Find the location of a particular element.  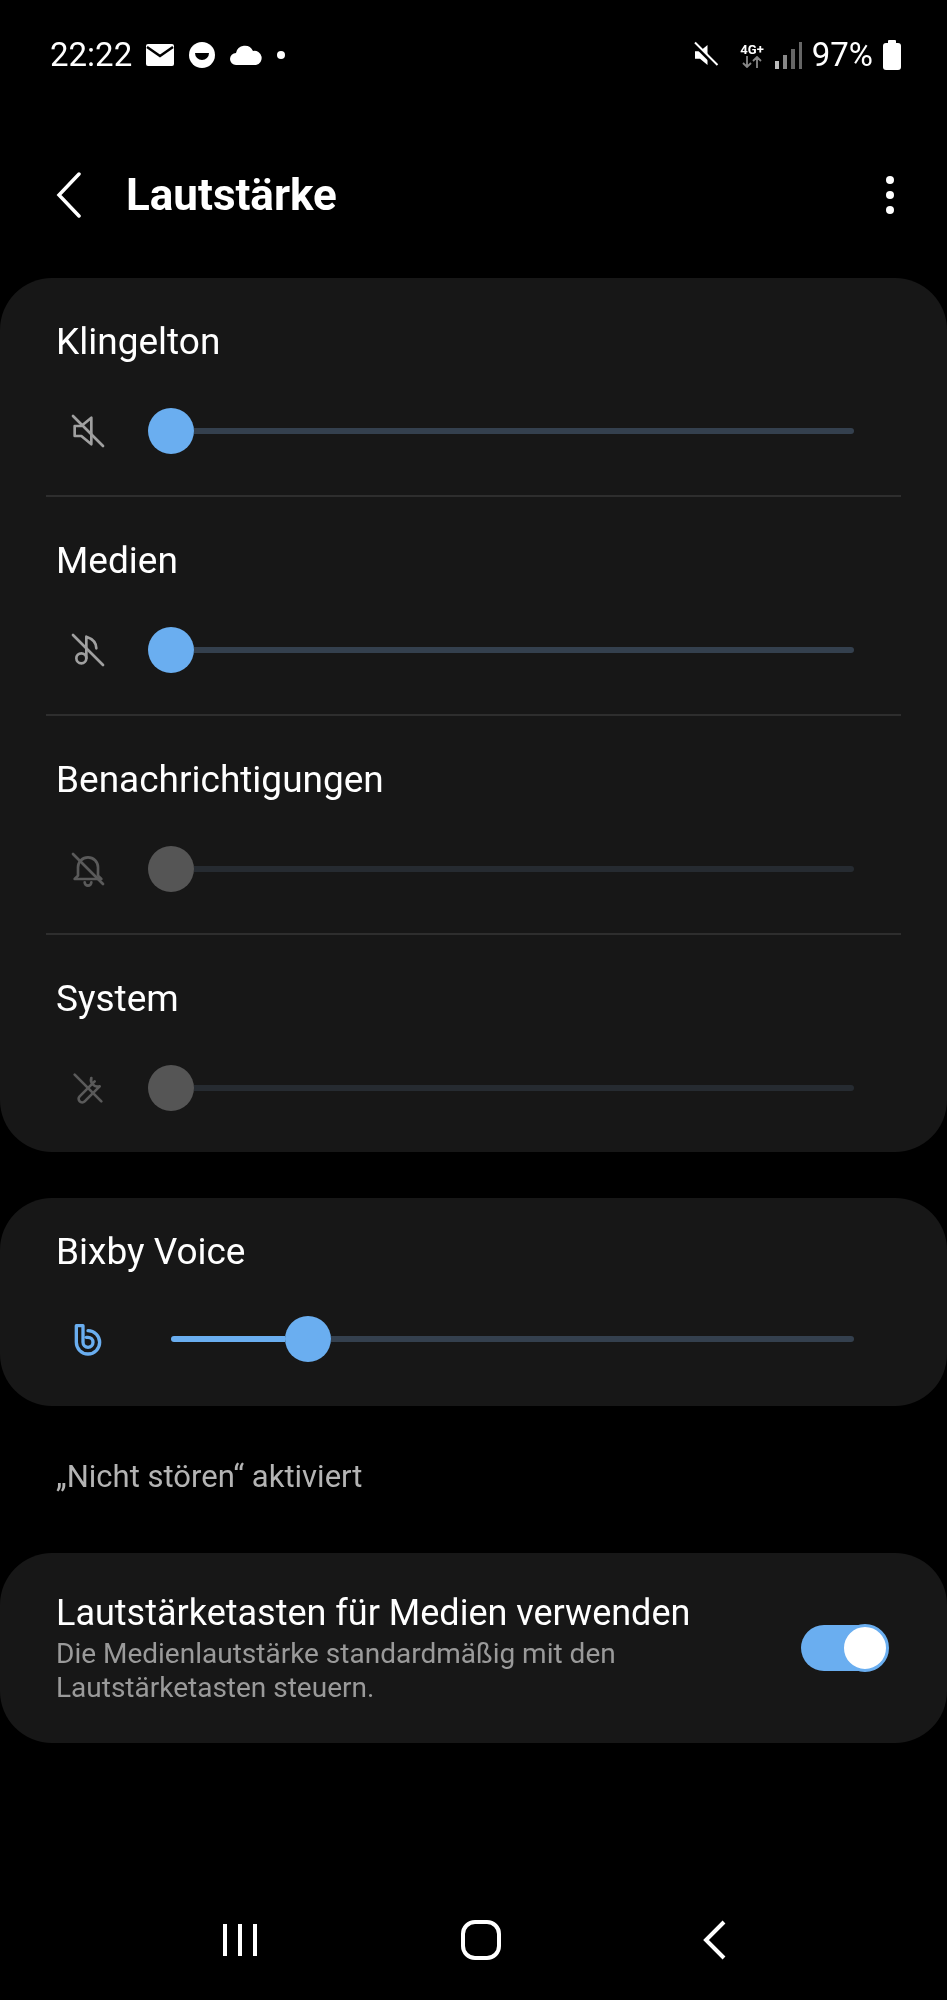

setting-title: Lautstärketasten für Medien verwenden is located at coordinates (374, 1612).